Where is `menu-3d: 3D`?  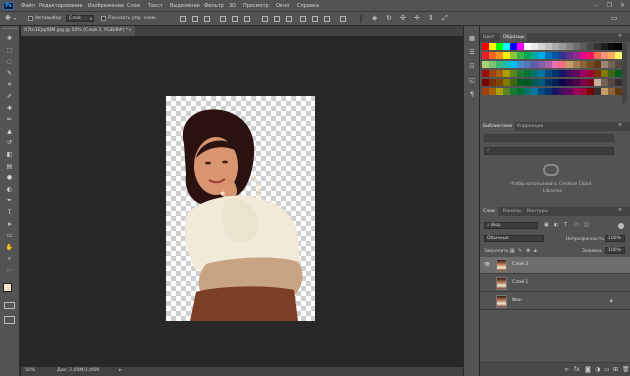
menu-3d: 3D is located at coordinates (232, 6).